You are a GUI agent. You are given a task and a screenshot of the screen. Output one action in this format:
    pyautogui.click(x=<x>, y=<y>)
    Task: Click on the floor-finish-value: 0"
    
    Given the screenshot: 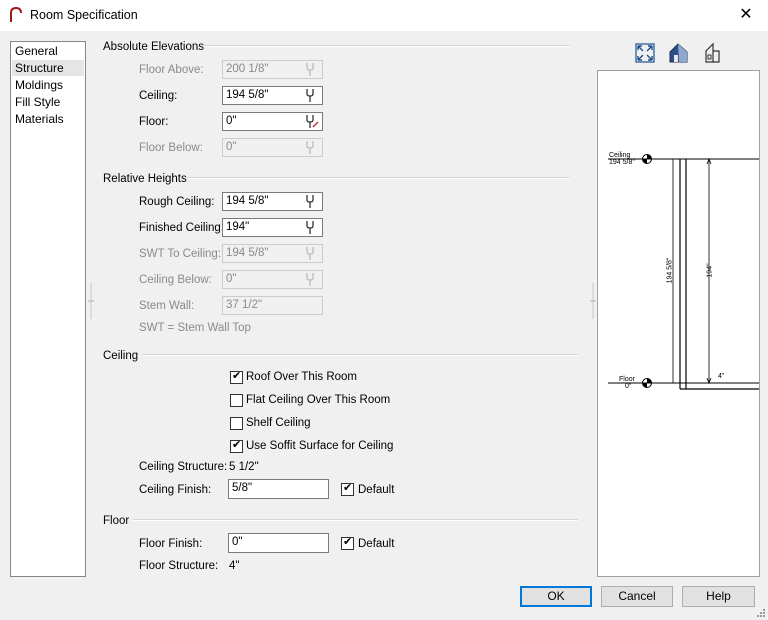 What is the action you would take?
    pyautogui.click(x=237, y=542)
    